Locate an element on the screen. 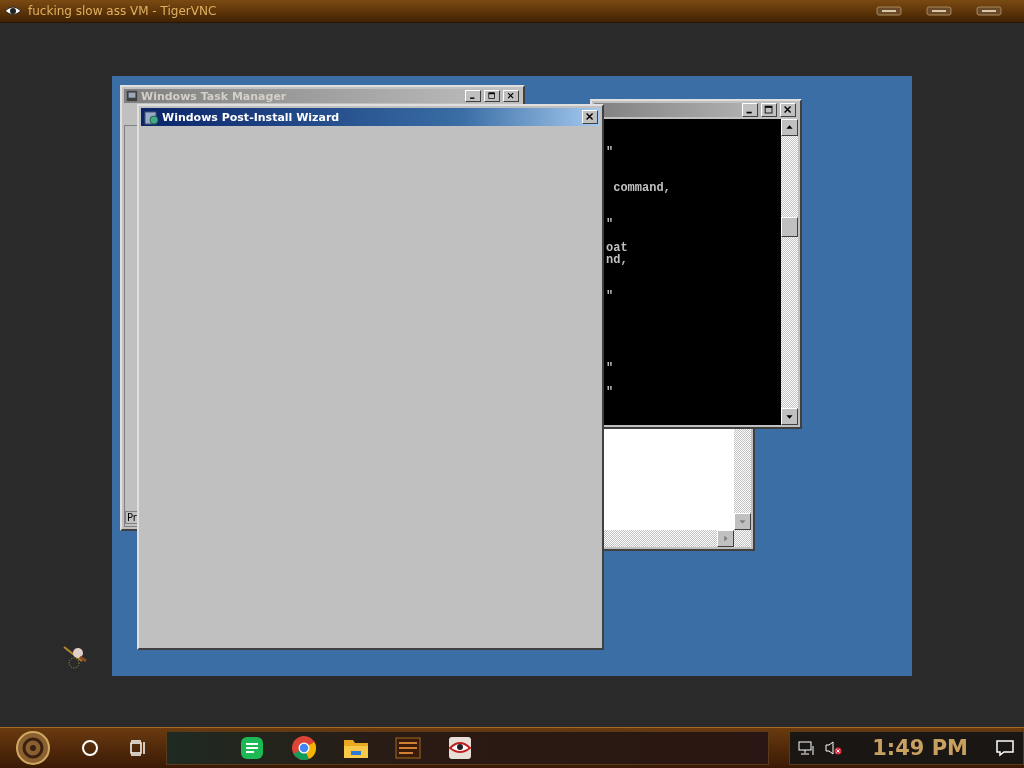  app-icon is located at coordinates (132, 96).